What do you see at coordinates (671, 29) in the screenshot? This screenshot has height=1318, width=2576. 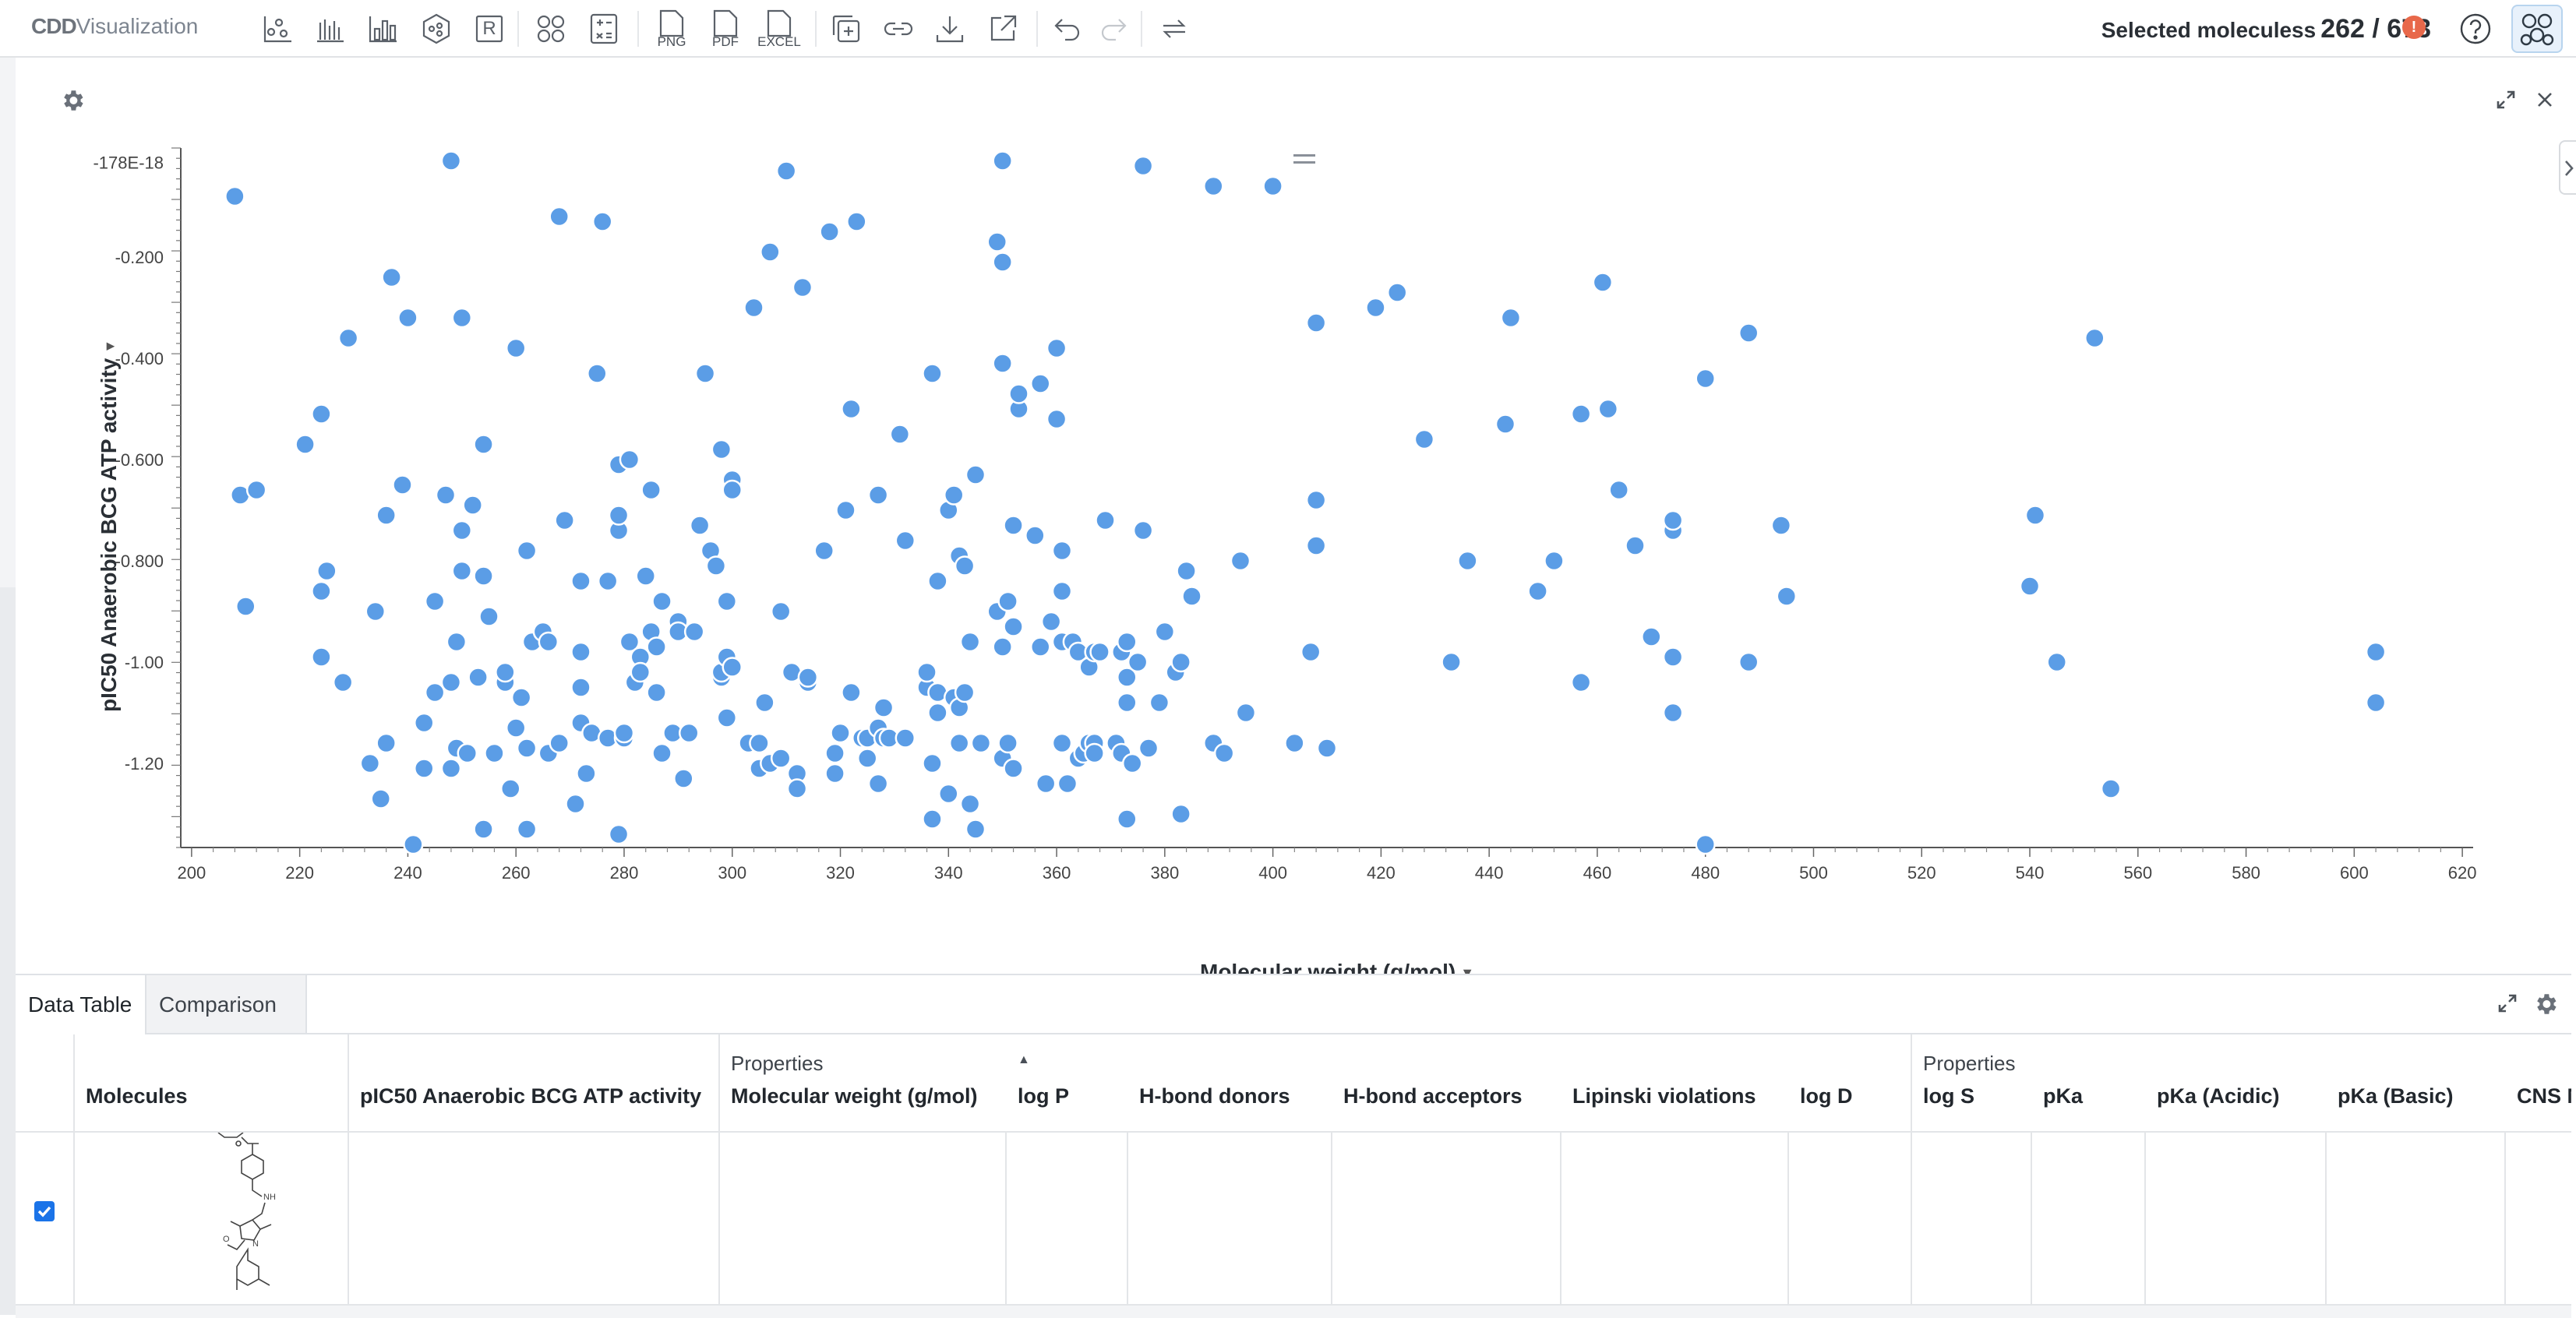 I see `png-export-icon: PNG` at bounding box center [671, 29].